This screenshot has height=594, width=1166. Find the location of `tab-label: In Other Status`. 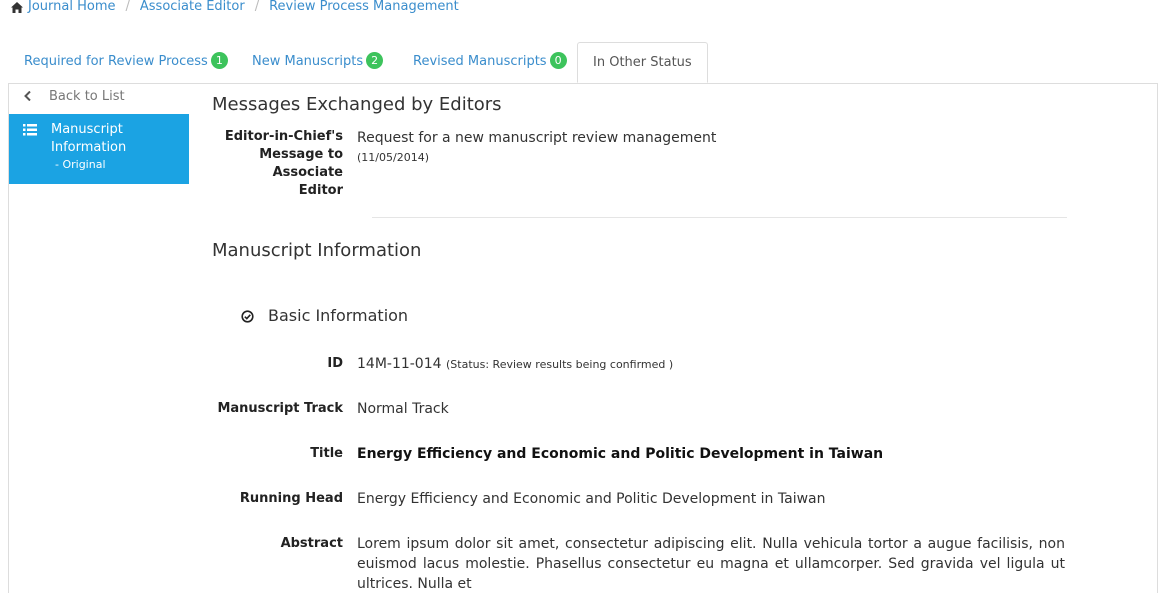

tab-label: In Other Status is located at coordinates (642, 62).